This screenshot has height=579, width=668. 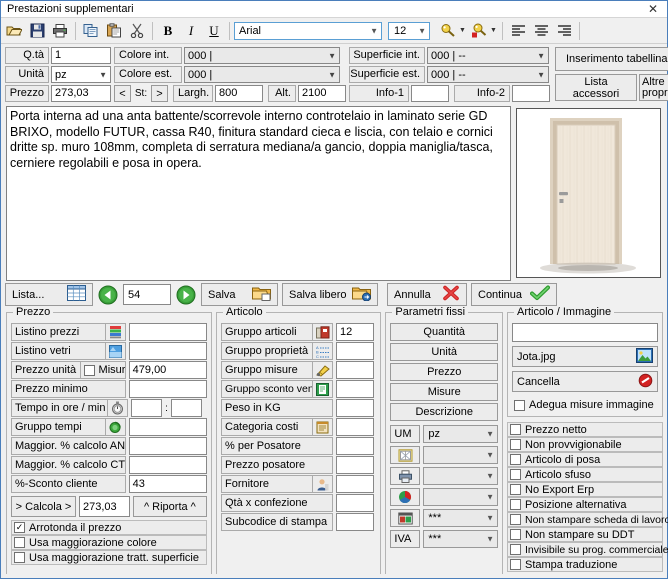 I want to click on altre-proprieta-button: Altre proprietà, so click(x=653, y=87).